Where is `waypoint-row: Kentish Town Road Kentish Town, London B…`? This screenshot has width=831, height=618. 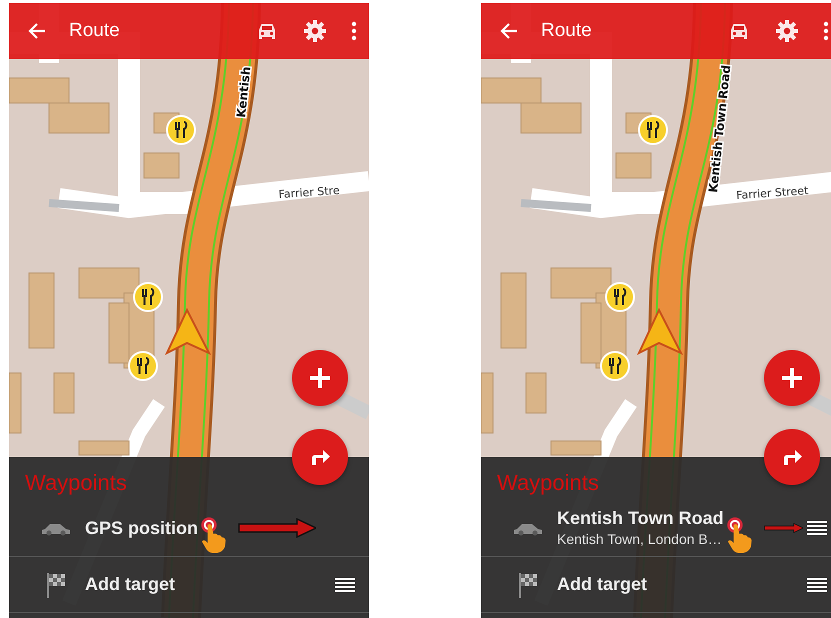 waypoint-row: Kentish Town Road Kentish Town, London B… is located at coordinates (656, 528).